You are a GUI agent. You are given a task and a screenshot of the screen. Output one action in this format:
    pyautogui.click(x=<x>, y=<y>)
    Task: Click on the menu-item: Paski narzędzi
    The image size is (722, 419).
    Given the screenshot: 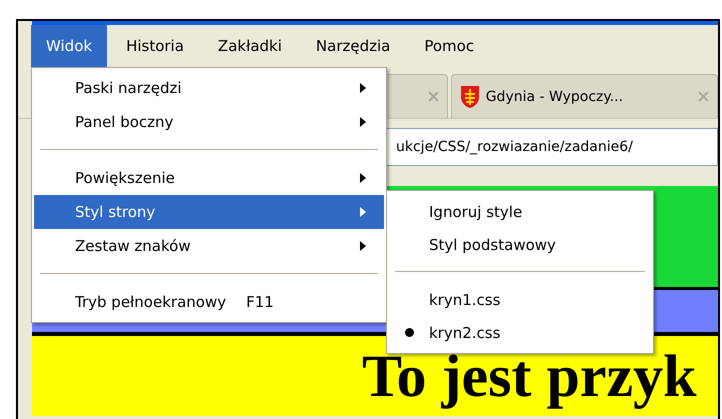 What is the action you would take?
    pyautogui.click(x=209, y=88)
    